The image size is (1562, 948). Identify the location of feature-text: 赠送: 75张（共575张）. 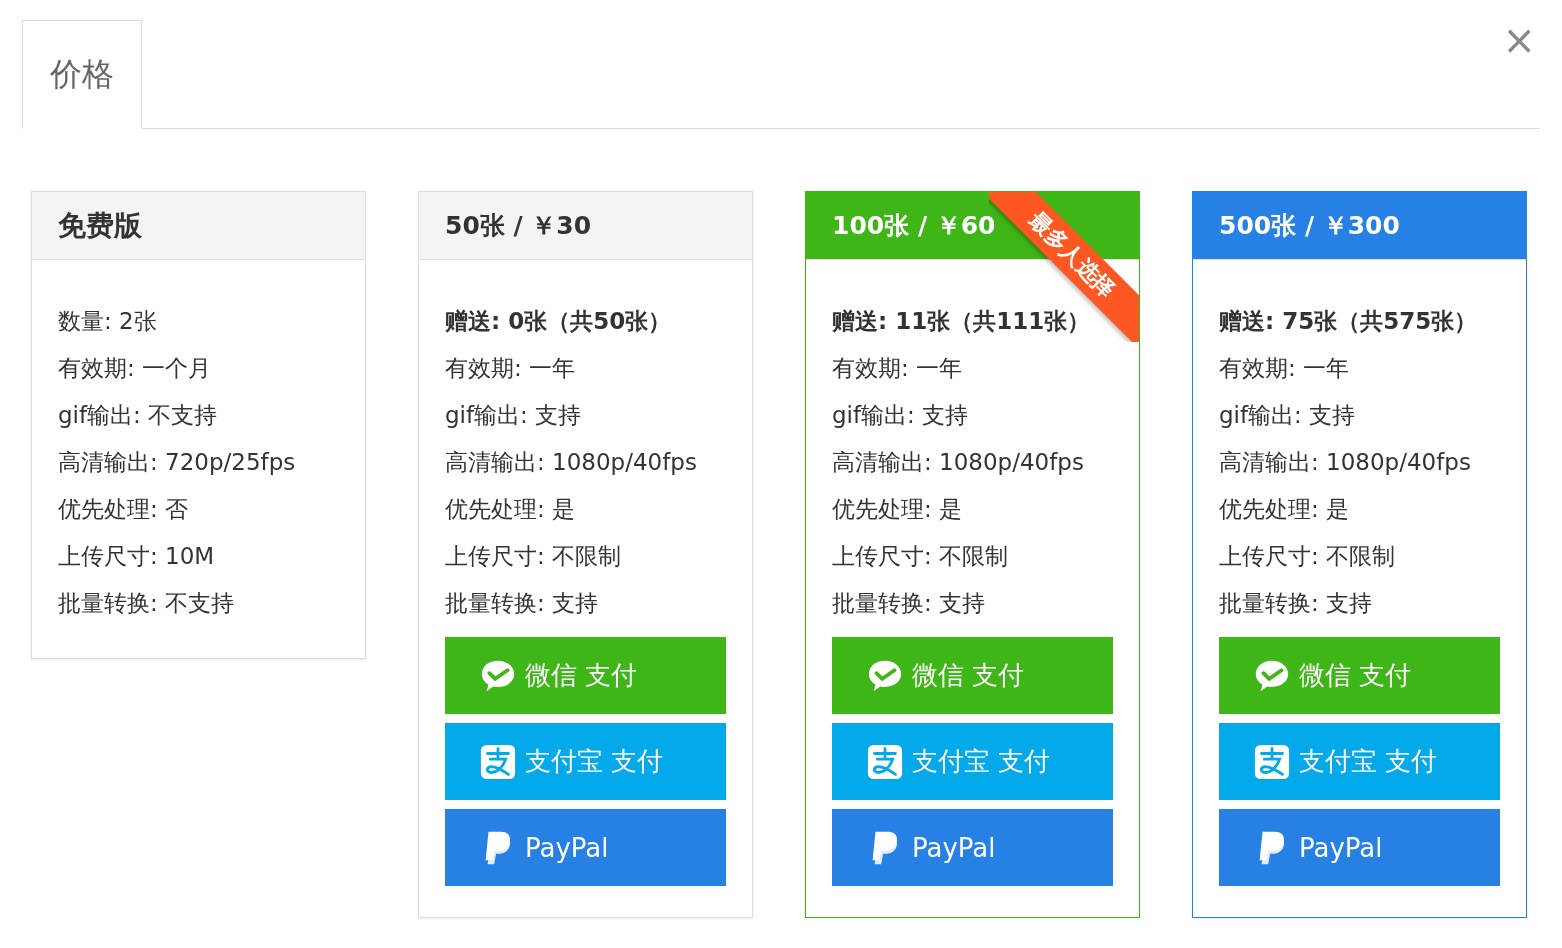
(1349, 321).